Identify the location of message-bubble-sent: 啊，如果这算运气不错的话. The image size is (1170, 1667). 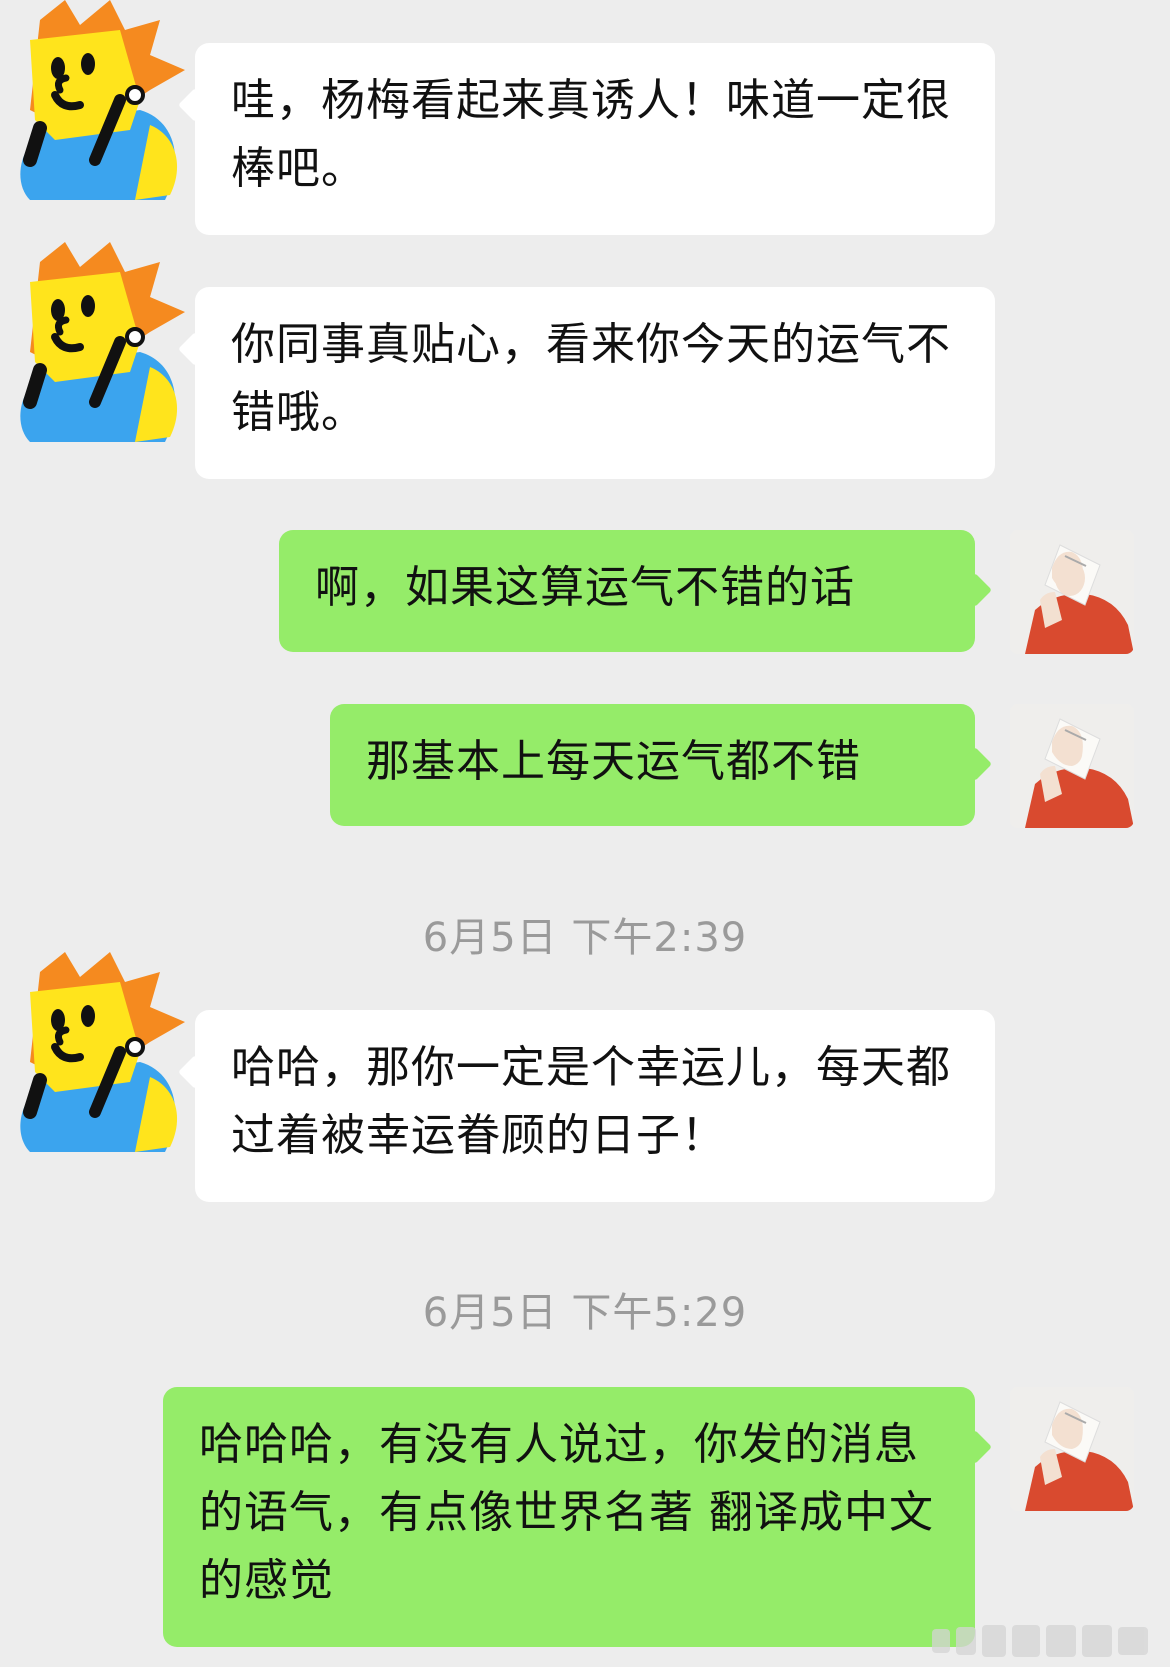
(627, 591).